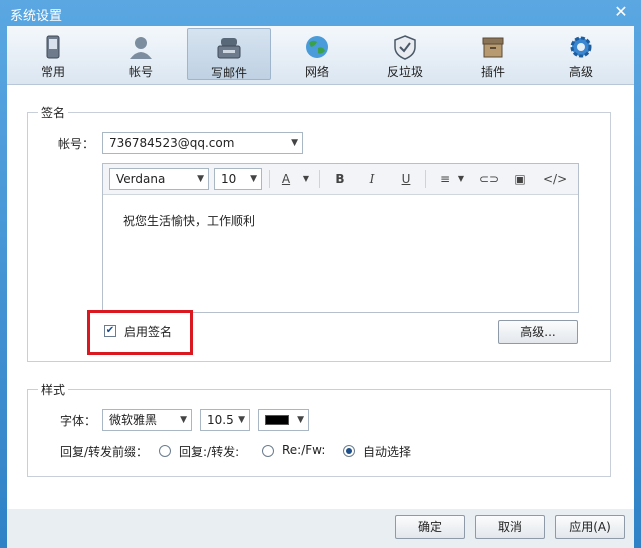  I want to click on style-size-select: 10.5 ▼, so click(225, 420).